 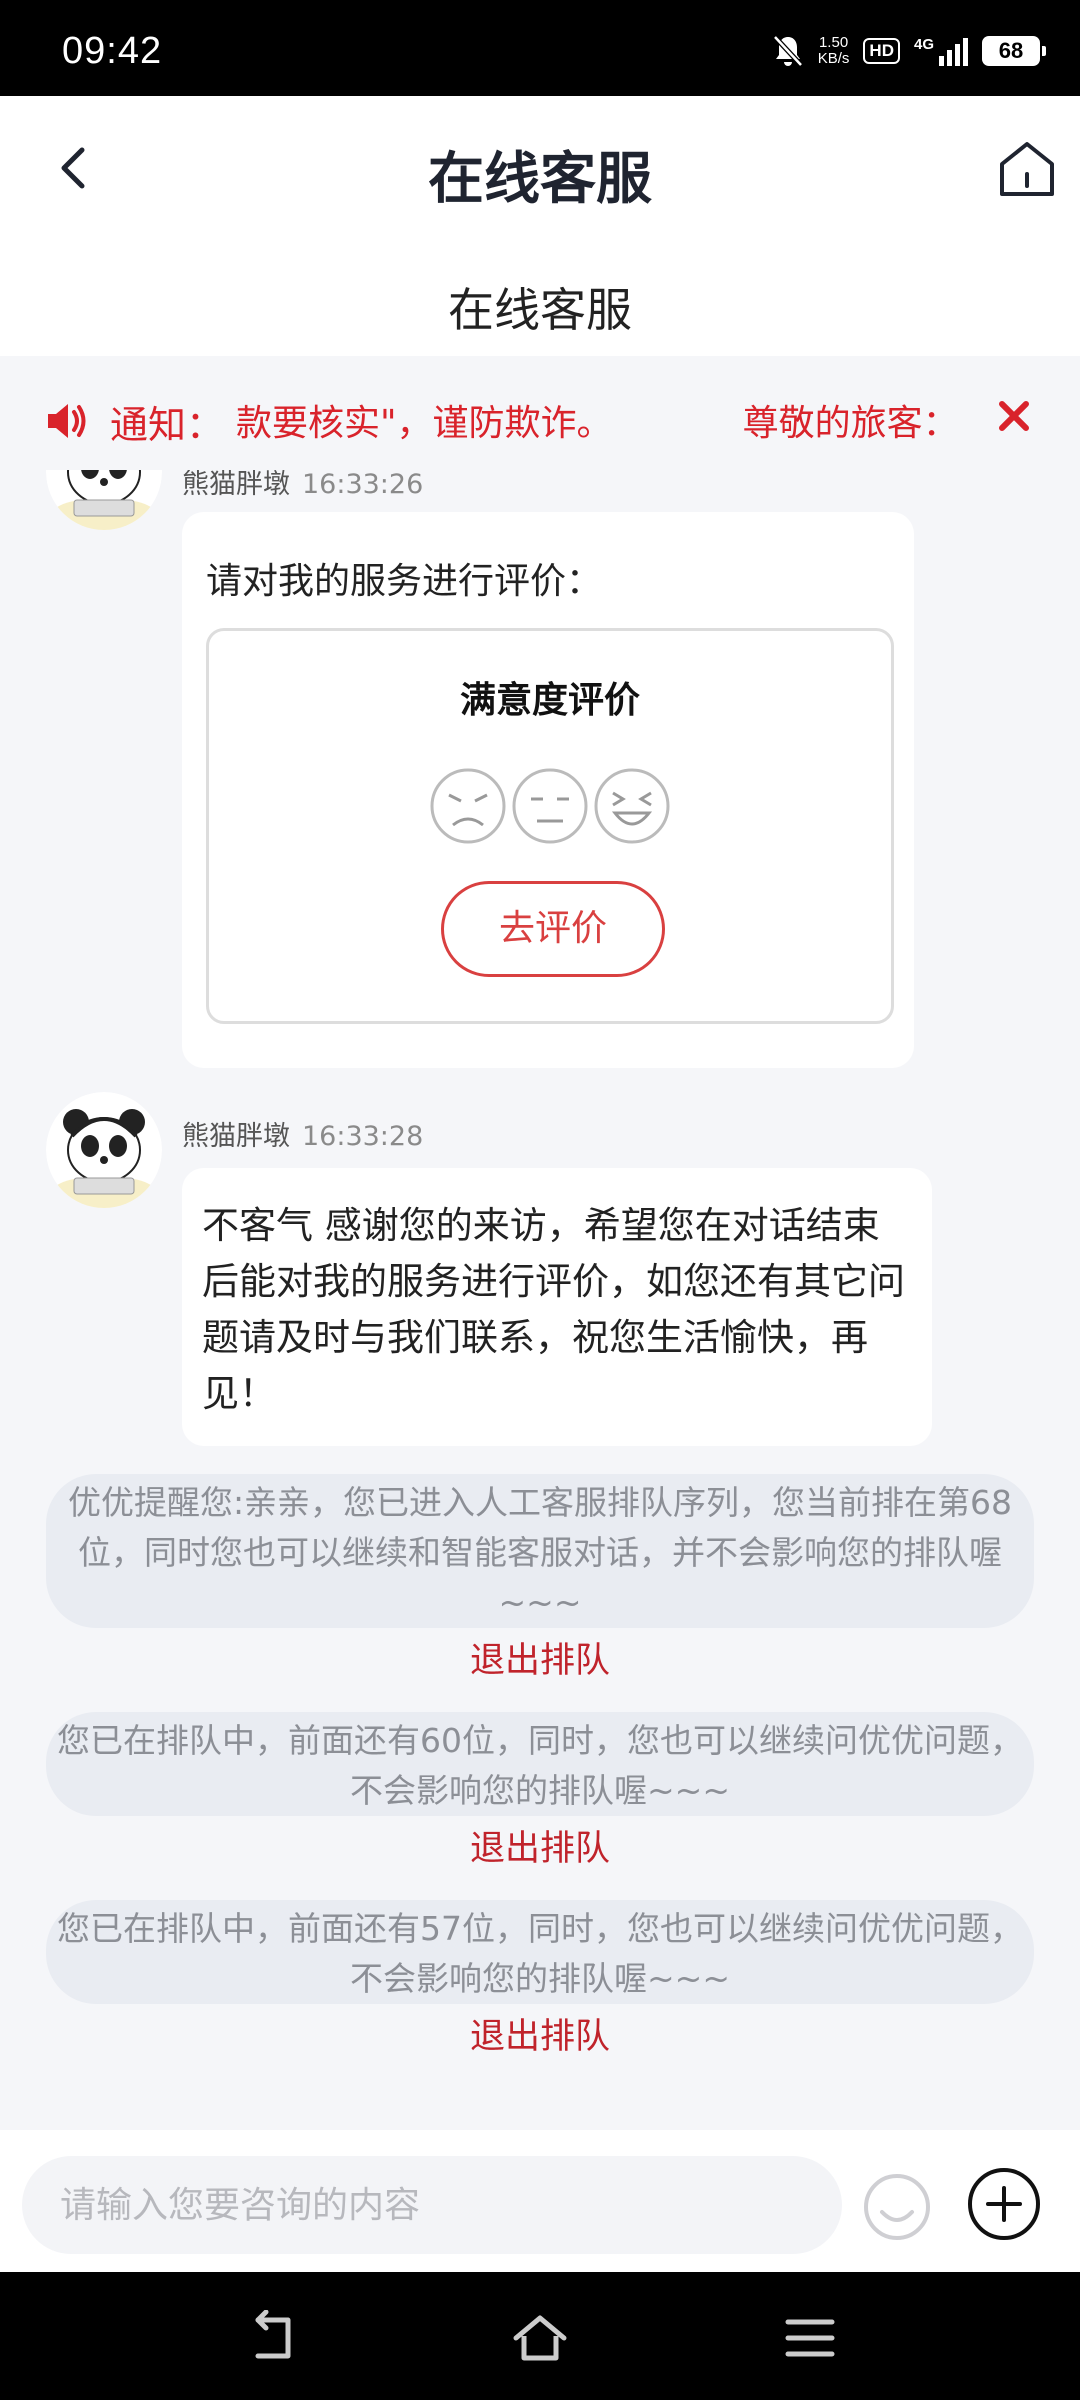 What do you see at coordinates (810, 2338) in the screenshot?
I see `menu-nav-icon` at bounding box center [810, 2338].